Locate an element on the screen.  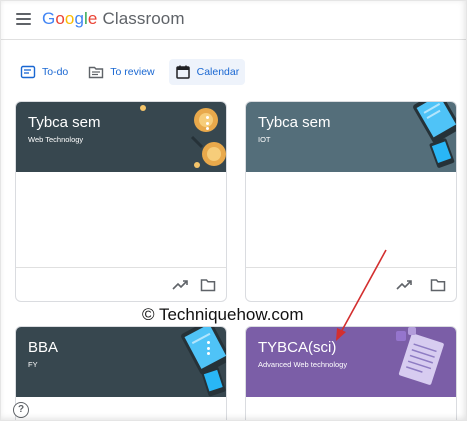
class-card: BBA FY is located at coordinates (121, 373).